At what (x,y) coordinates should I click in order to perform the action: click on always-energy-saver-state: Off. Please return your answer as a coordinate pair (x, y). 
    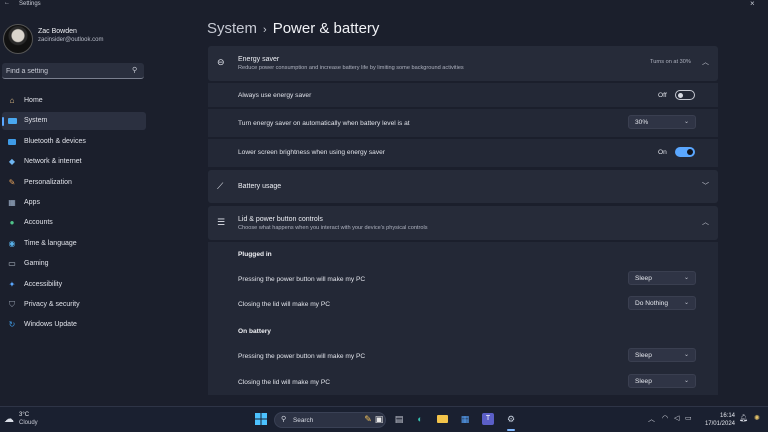
    Looking at the image, I should click on (662, 95).